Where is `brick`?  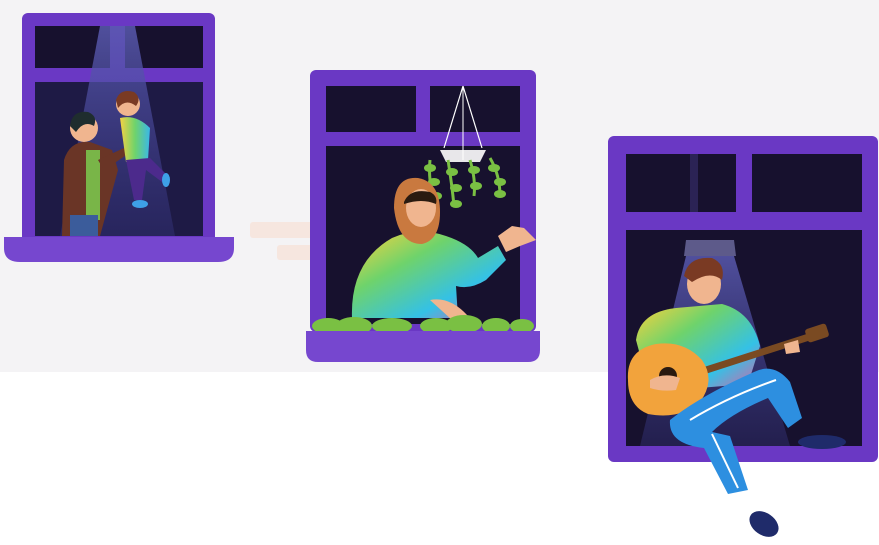
brick is located at coordinates (285, 230).